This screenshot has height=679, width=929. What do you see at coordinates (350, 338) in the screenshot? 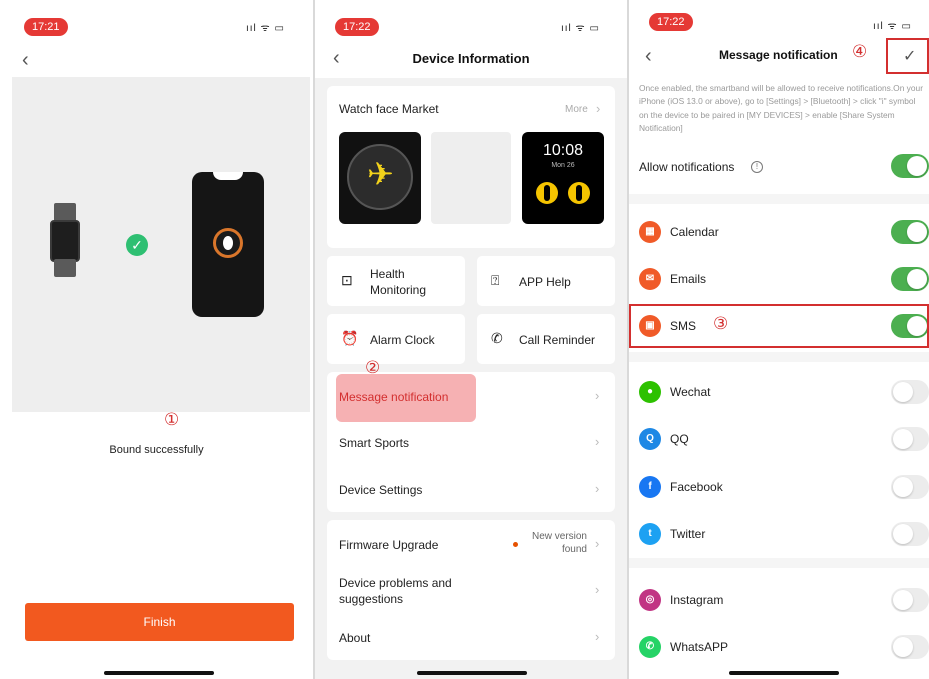
I see `alarm-clock-icon: ⏰` at bounding box center [350, 338].